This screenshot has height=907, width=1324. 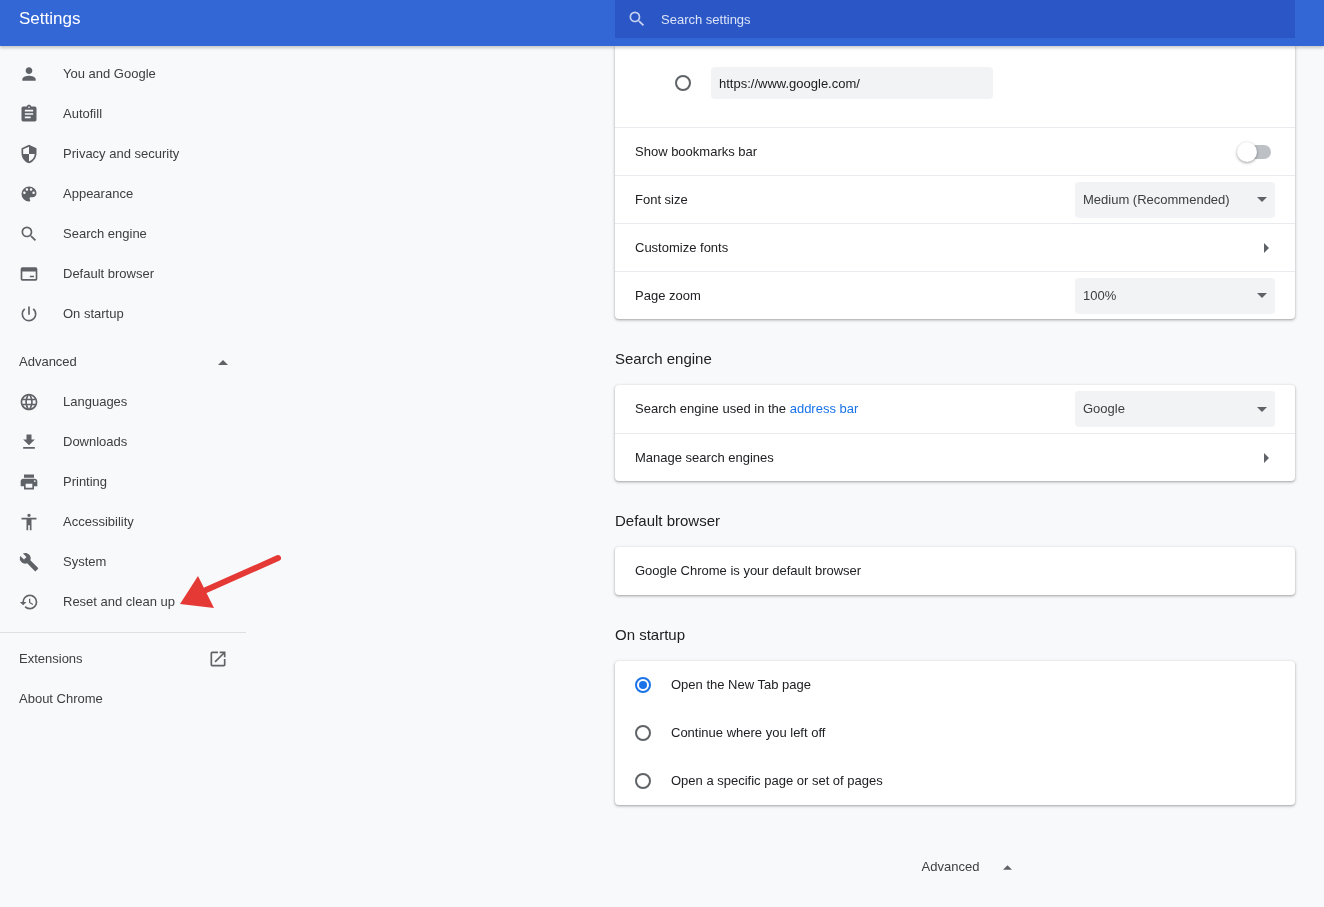 I want to click on search-field: Search settings, so click(x=955, y=19).